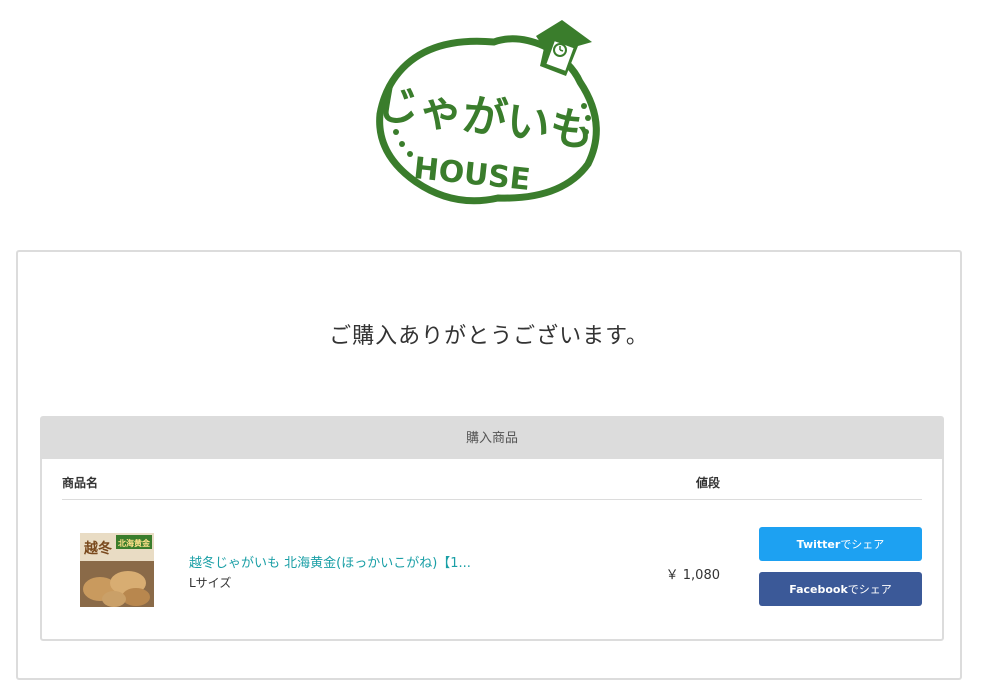  What do you see at coordinates (80, 483) in the screenshot?
I see `column-header-name: 商品名` at bounding box center [80, 483].